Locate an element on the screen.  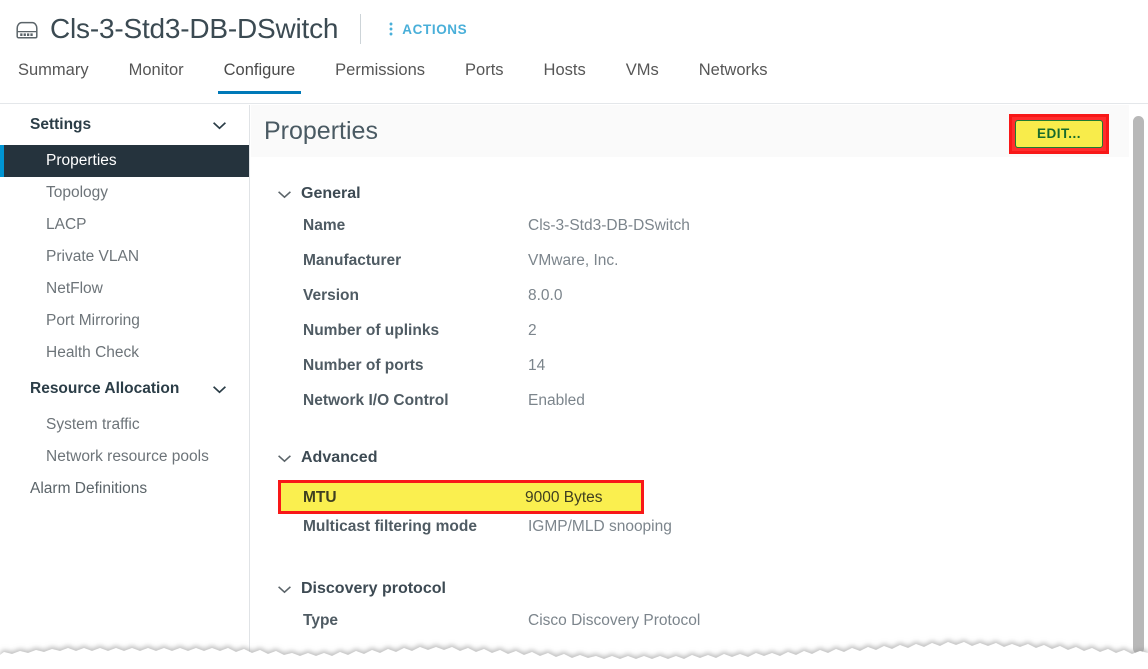
property-row-network-io-control: Network I/O Control Enabled is located at coordinates (703, 408).